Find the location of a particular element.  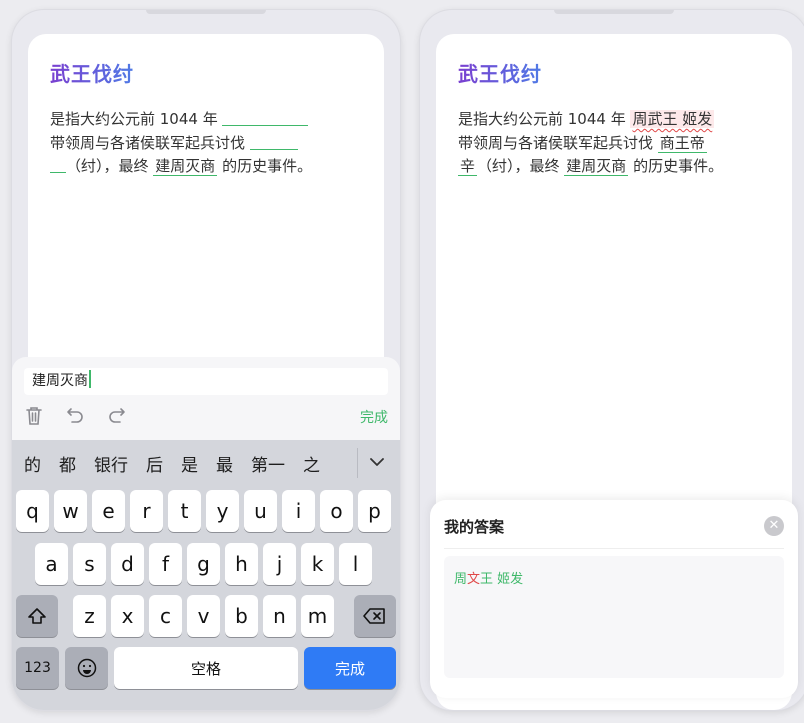

key-w: w is located at coordinates (70, 511).